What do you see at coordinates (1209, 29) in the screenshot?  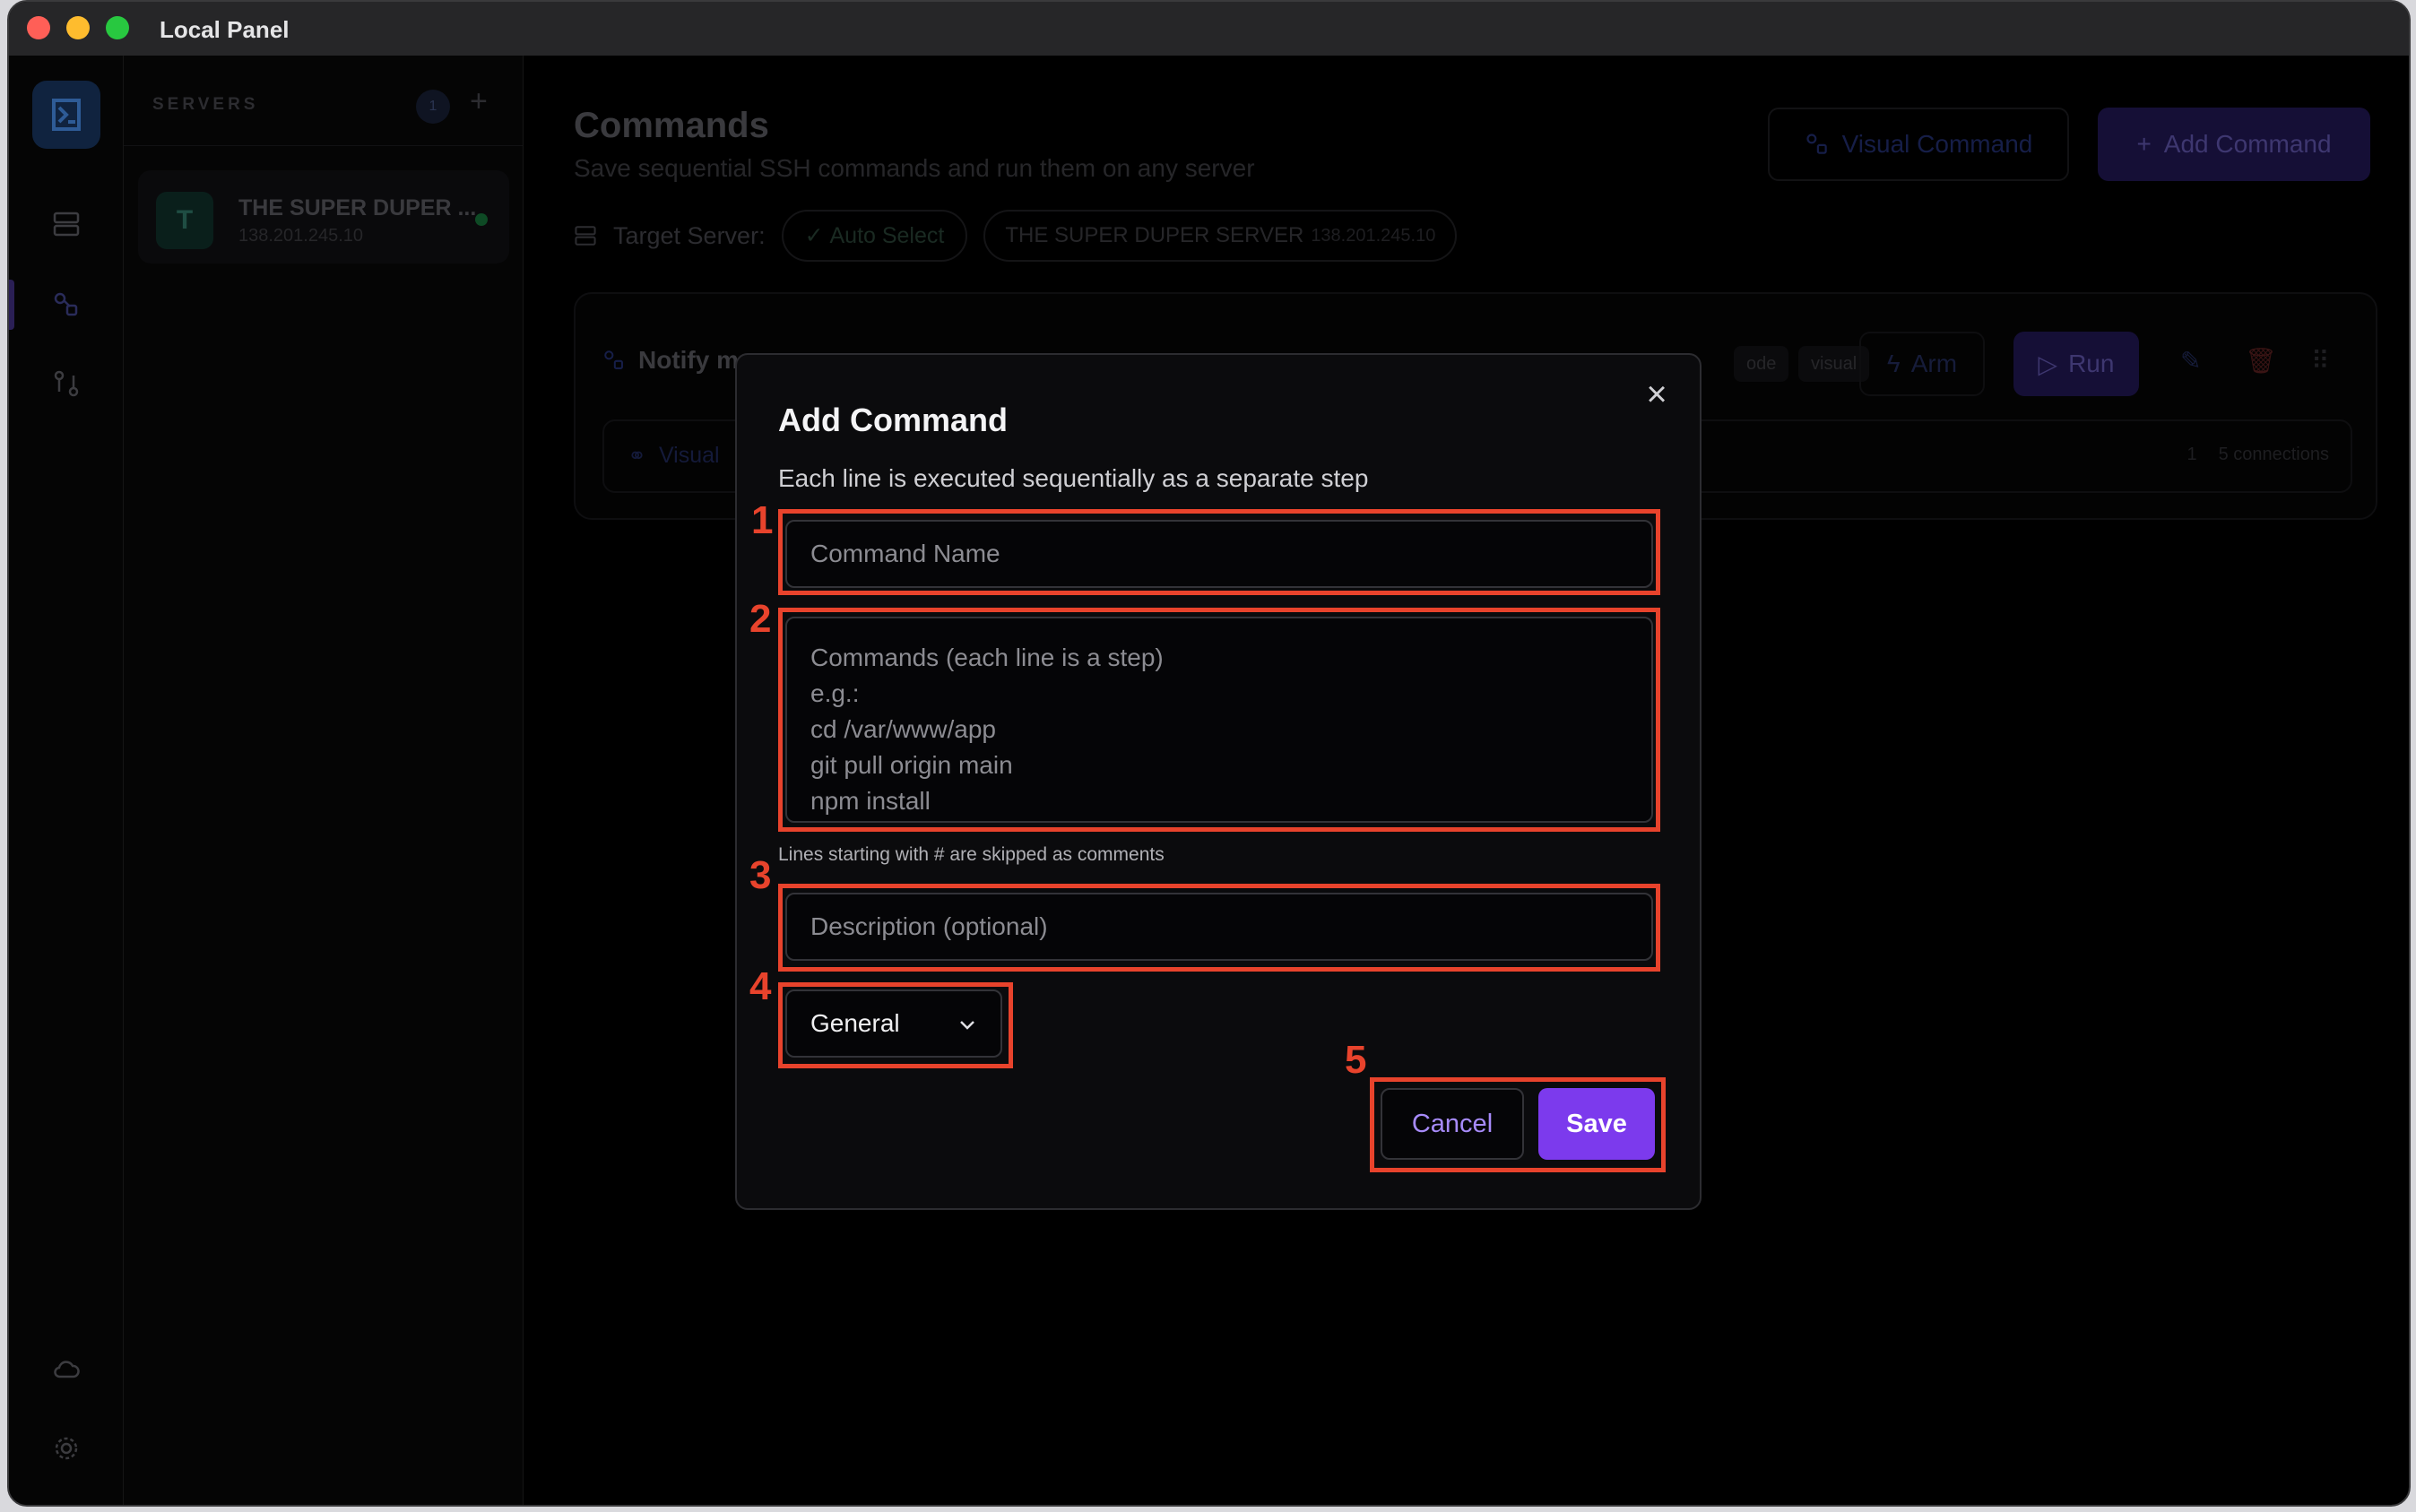 I see `title-bar: Local Panel` at bounding box center [1209, 29].